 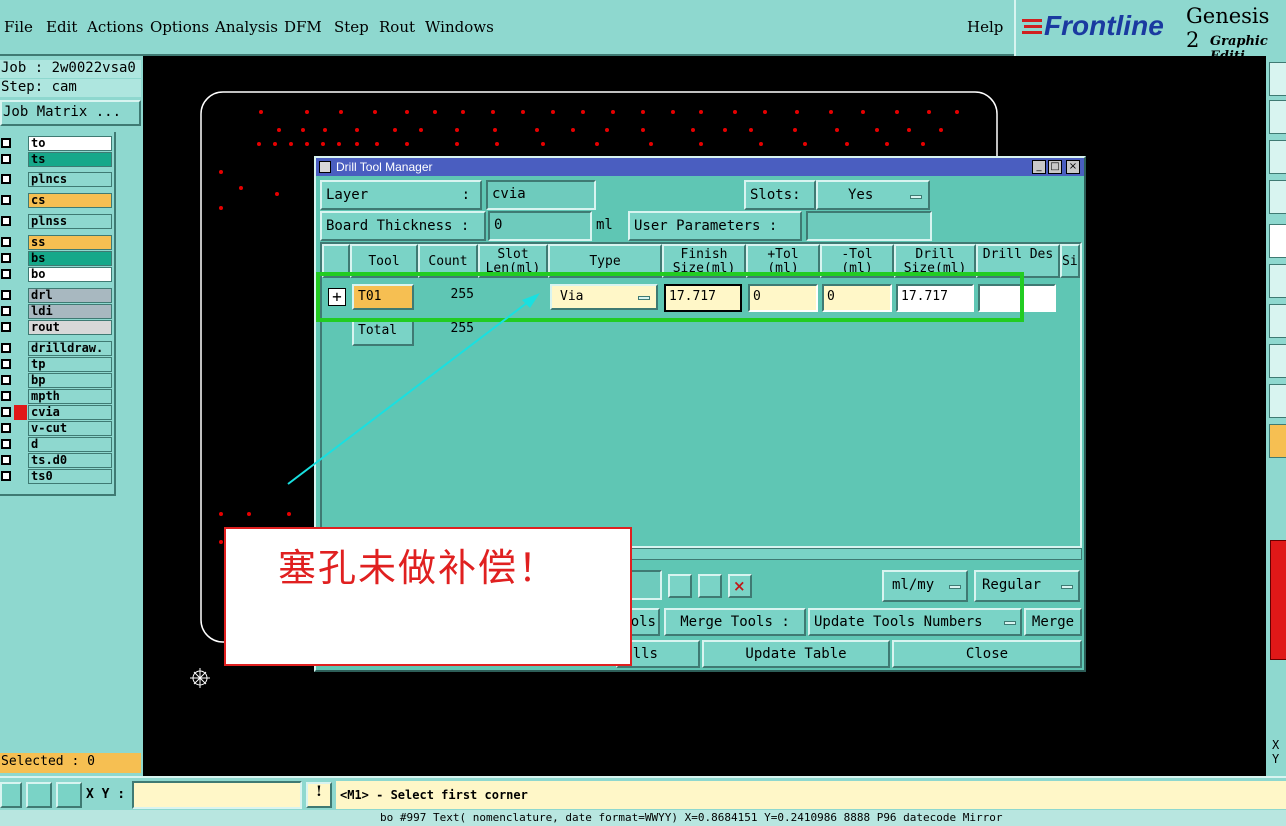 I want to click on refresh-icon, so click(x=710, y=586).